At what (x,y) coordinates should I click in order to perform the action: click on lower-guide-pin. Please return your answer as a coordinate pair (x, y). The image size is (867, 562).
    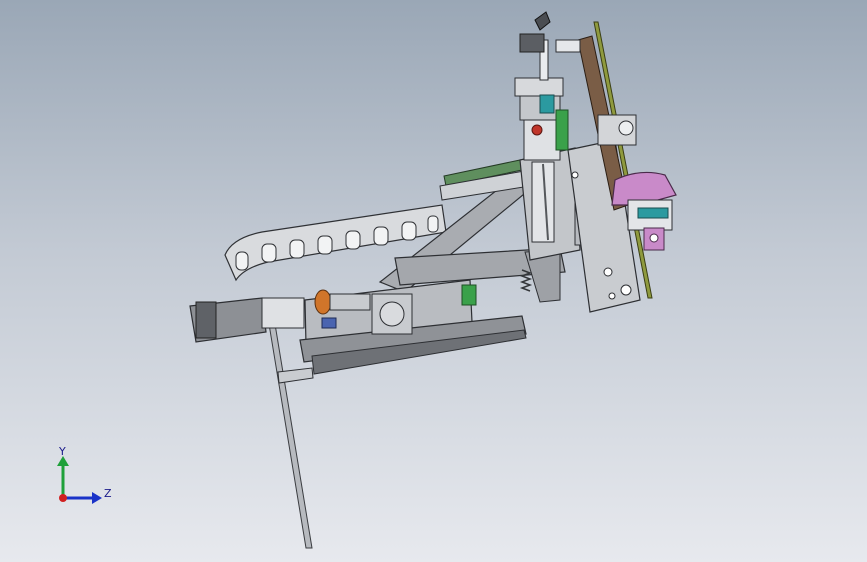
    Looking at the image, I should click on (295, 375).